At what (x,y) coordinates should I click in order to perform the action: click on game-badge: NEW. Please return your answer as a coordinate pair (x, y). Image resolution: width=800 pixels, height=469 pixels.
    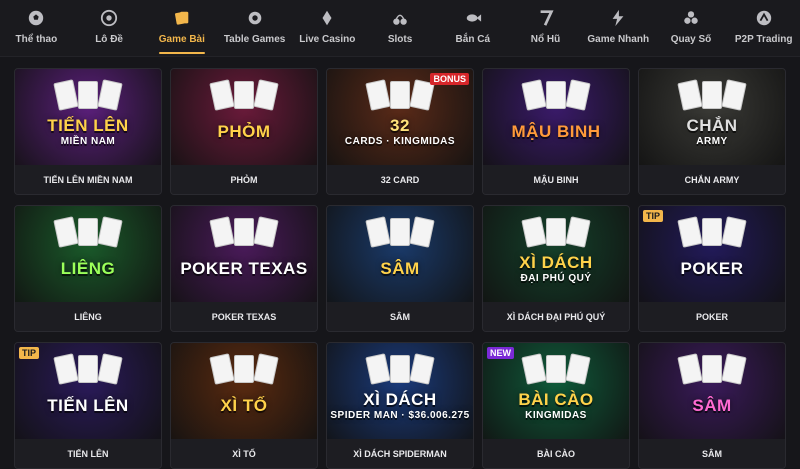
    Looking at the image, I should click on (500, 353).